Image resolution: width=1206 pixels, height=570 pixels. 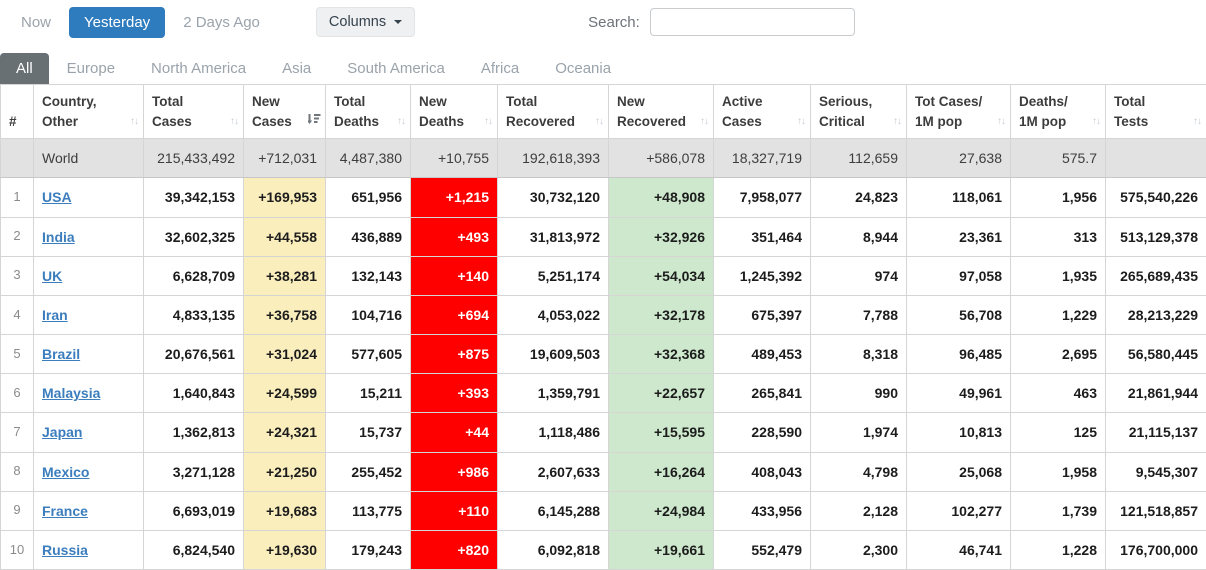 What do you see at coordinates (61, 354) in the screenshot?
I see `country-link: Brazil` at bounding box center [61, 354].